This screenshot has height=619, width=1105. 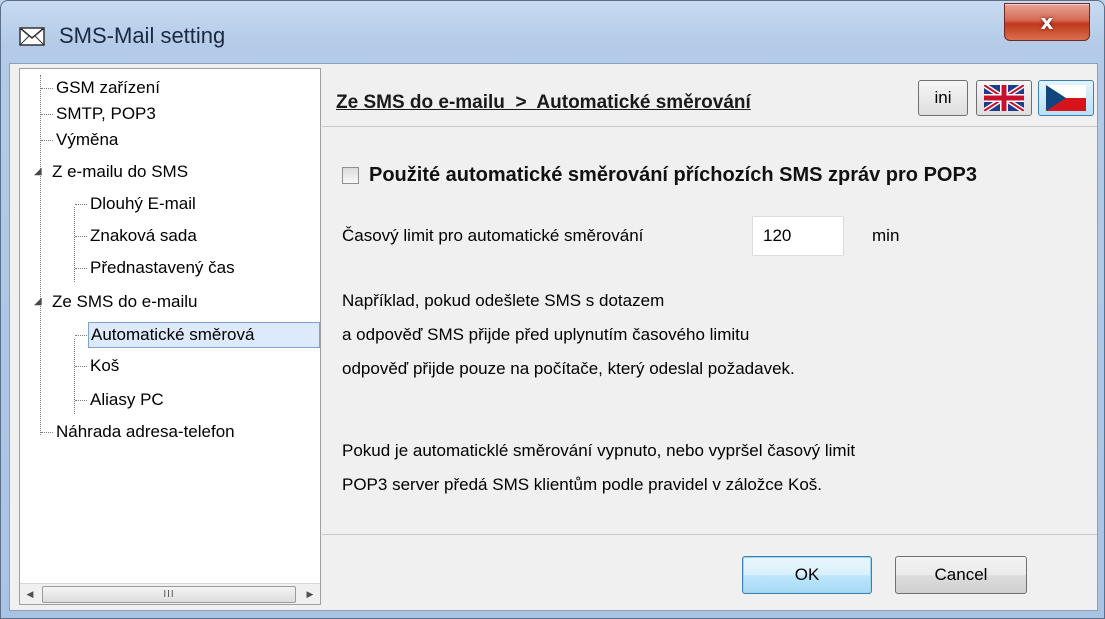 What do you see at coordinates (709, 534) in the screenshot?
I see `footer-divider` at bounding box center [709, 534].